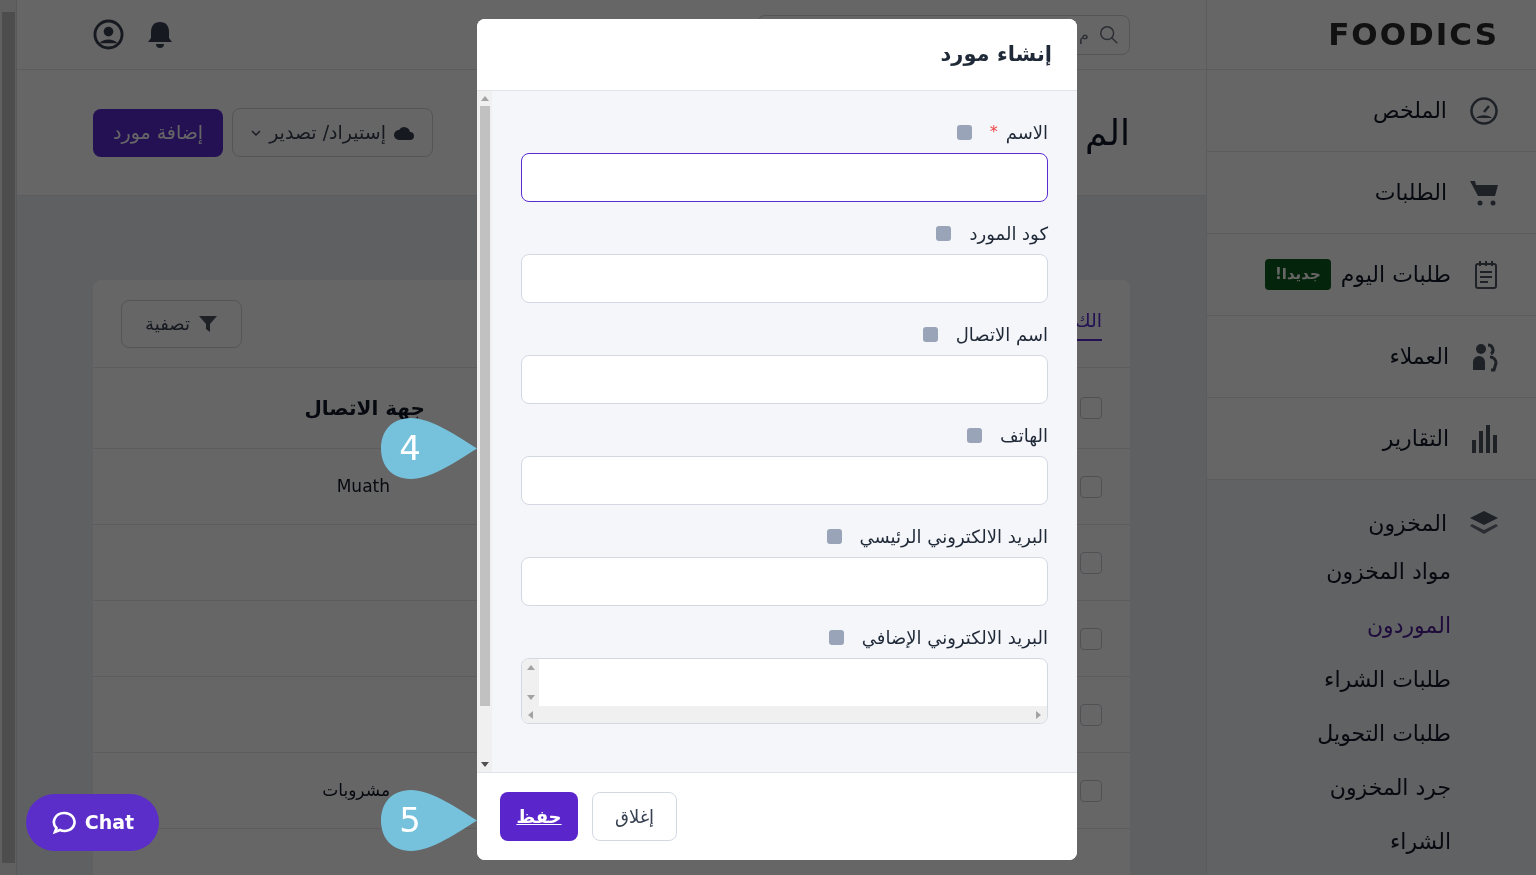 This screenshot has width=1536, height=875. I want to click on notepad-icon, so click(1486, 274).